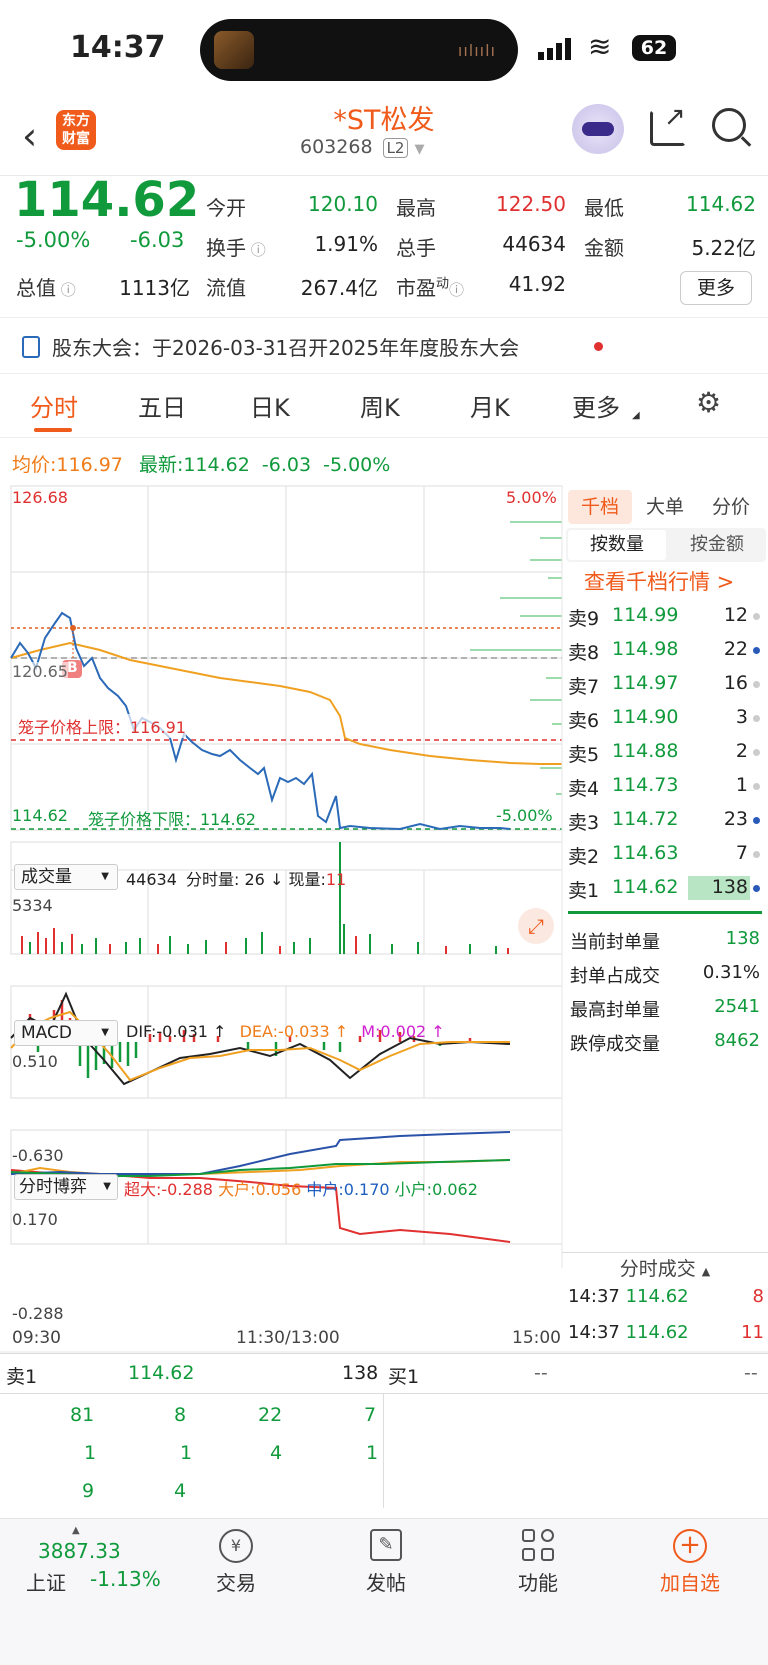 Image resolution: width=768 pixels, height=1665 pixels. I want to click on stock-header: ‹ 东方 财富 *ST松发 603268 L2 ▼ ↗, so click(384, 138).